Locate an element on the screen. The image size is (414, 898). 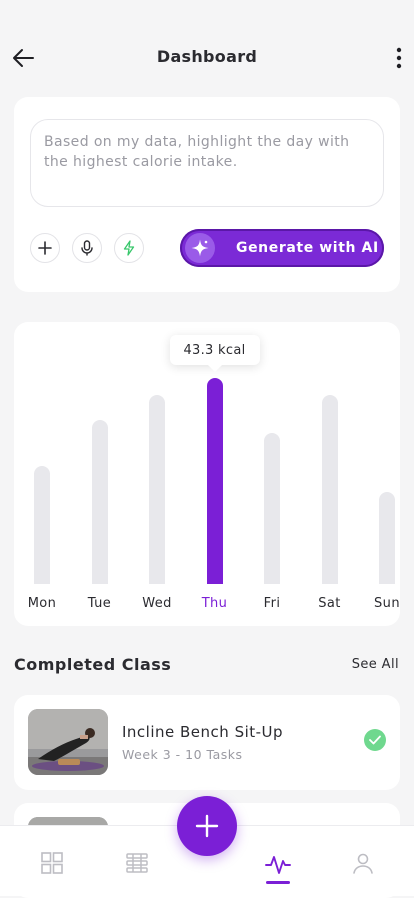
plus-icon is located at coordinates (45, 248).